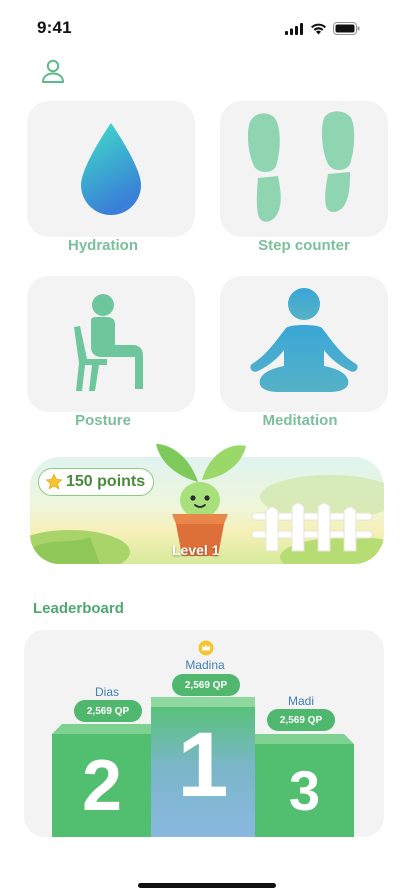 Image resolution: width=414 pixels, height=896 pixels. I want to click on signal-icon, so click(294, 28).